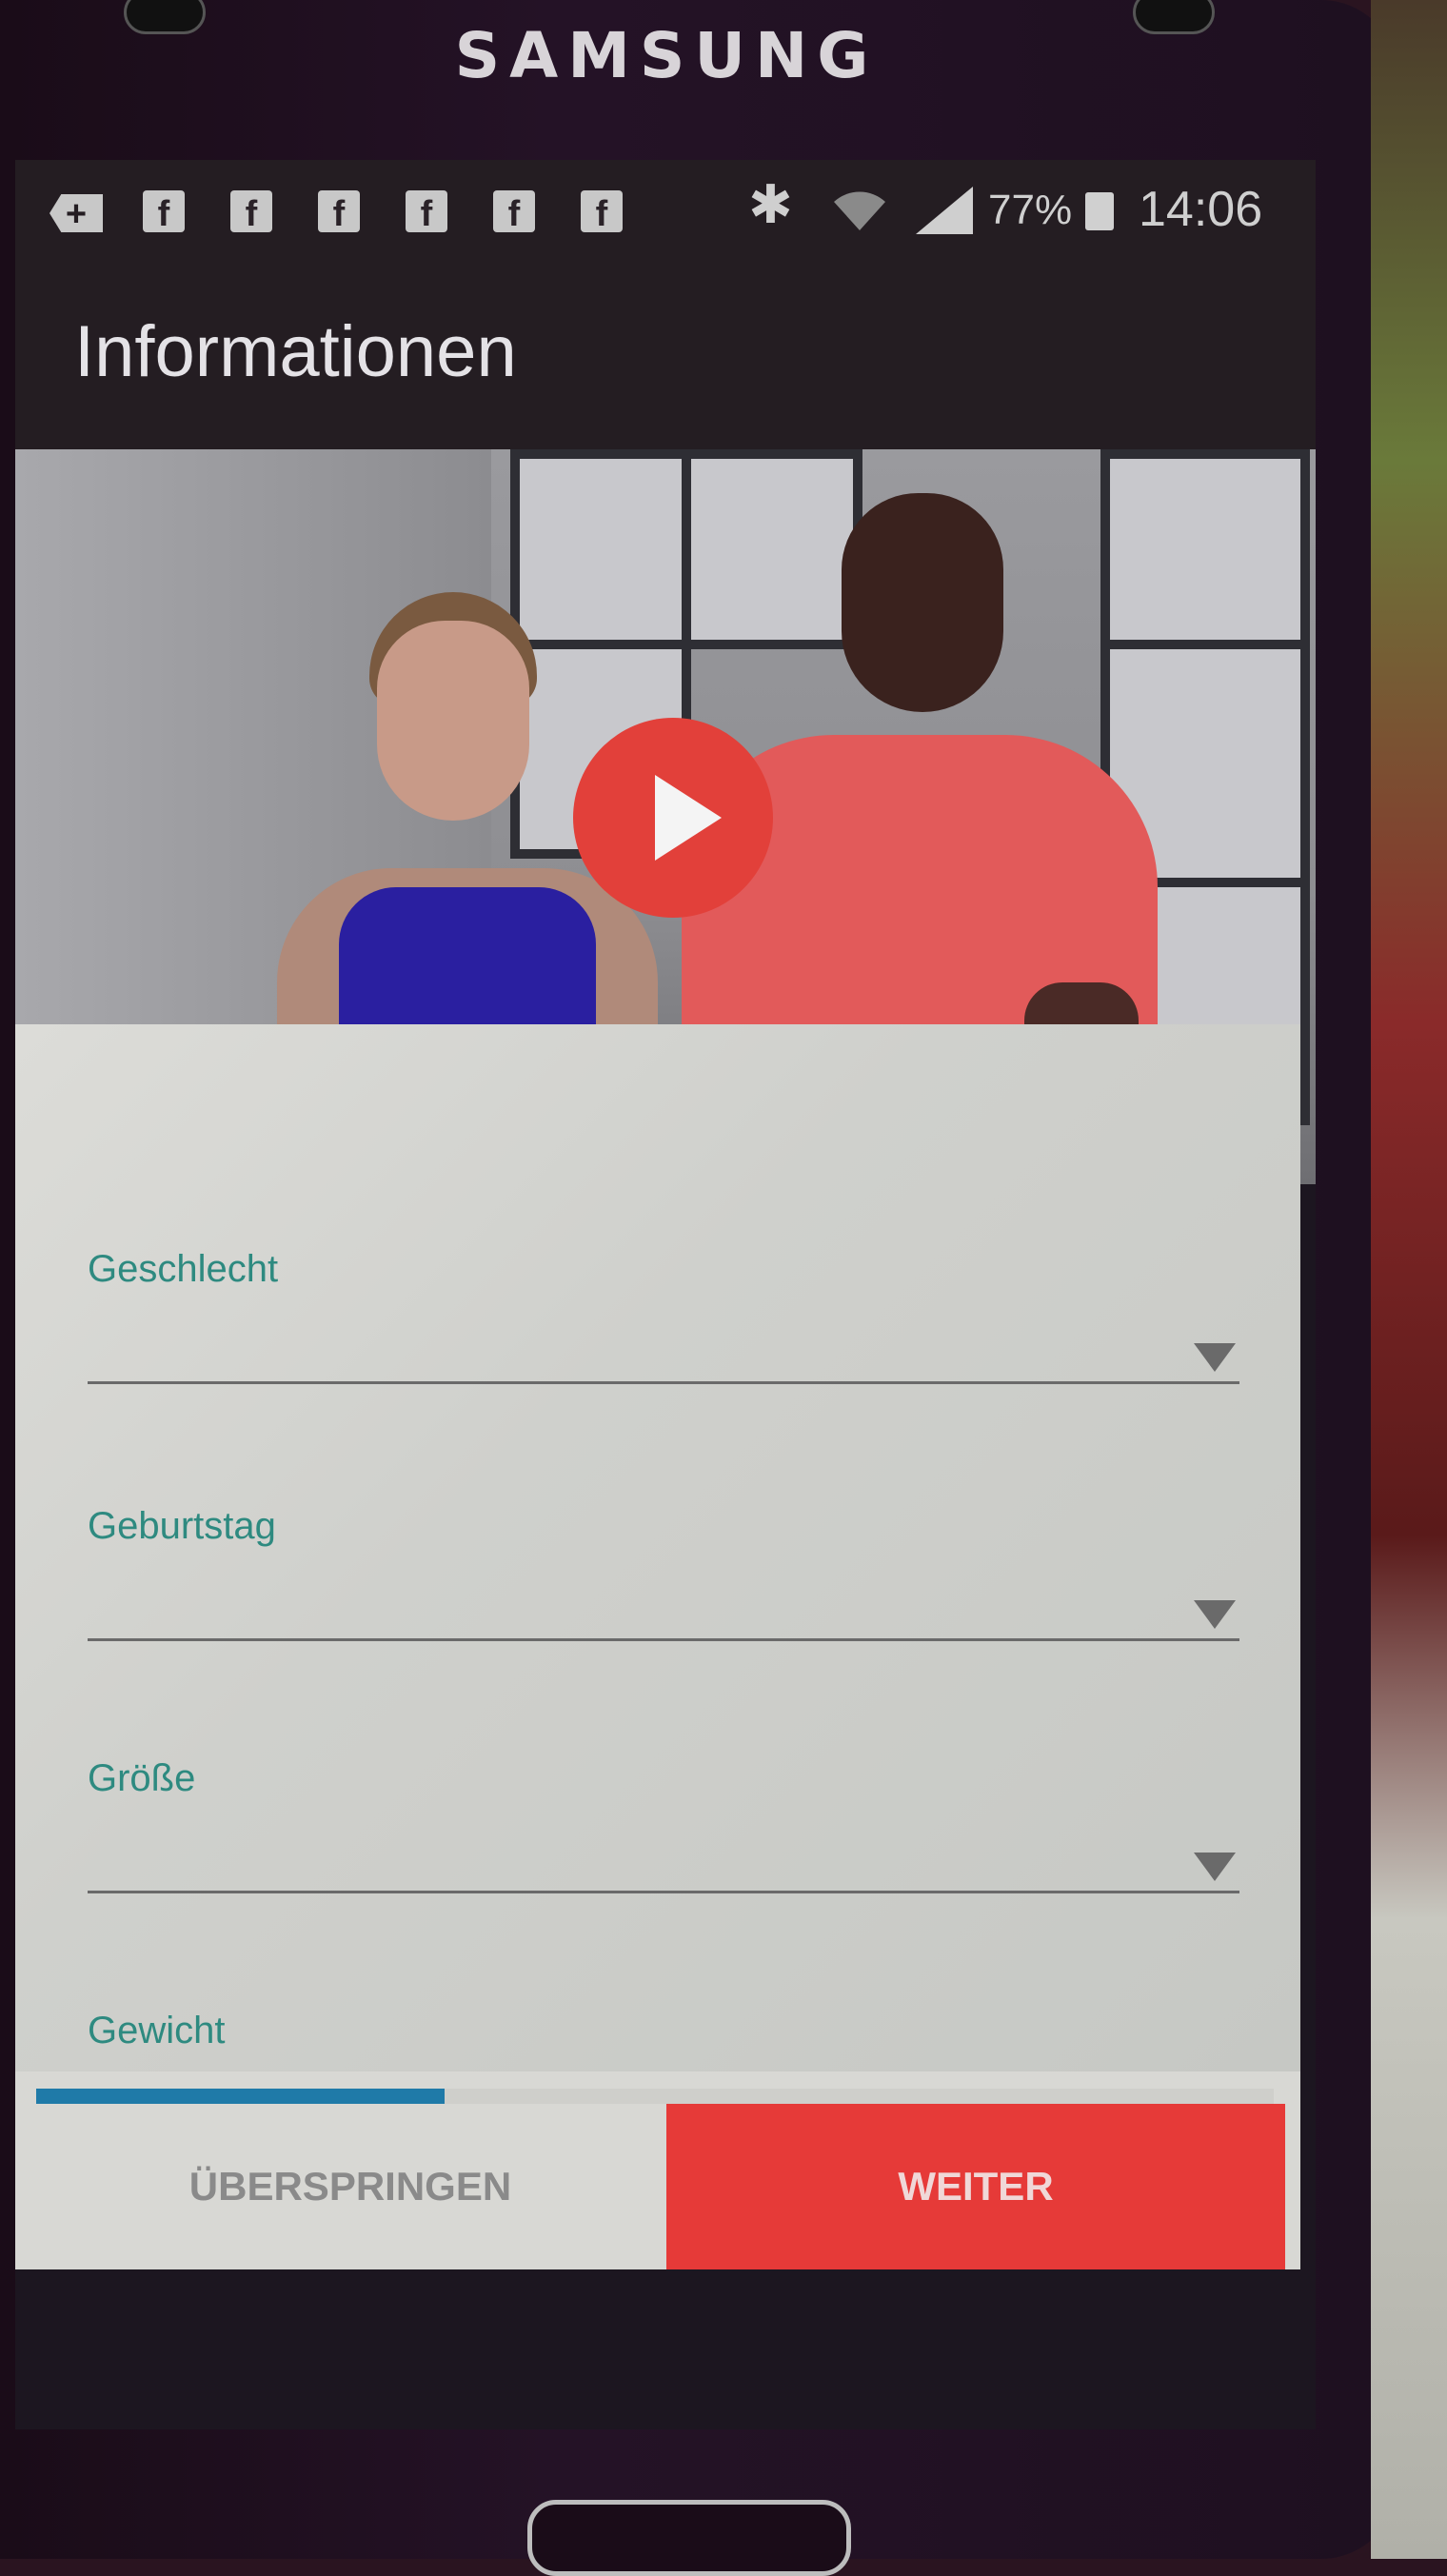  I want to click on gender-dropdown: Geschlecht, so click(673, 1343).